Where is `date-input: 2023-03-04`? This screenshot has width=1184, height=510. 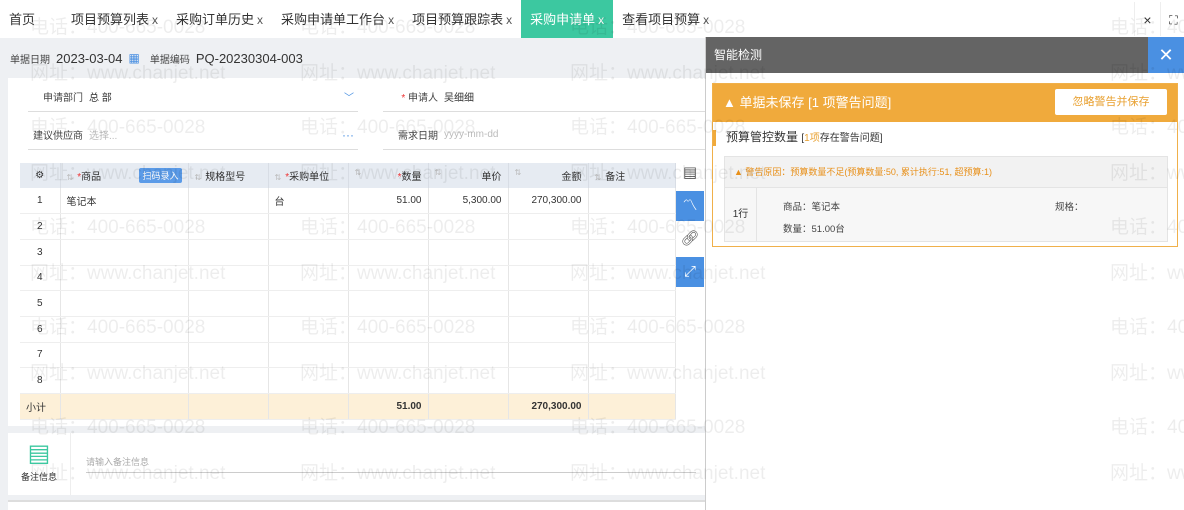
date-input: 2023-03-04 is located at coordinates (89, 58).